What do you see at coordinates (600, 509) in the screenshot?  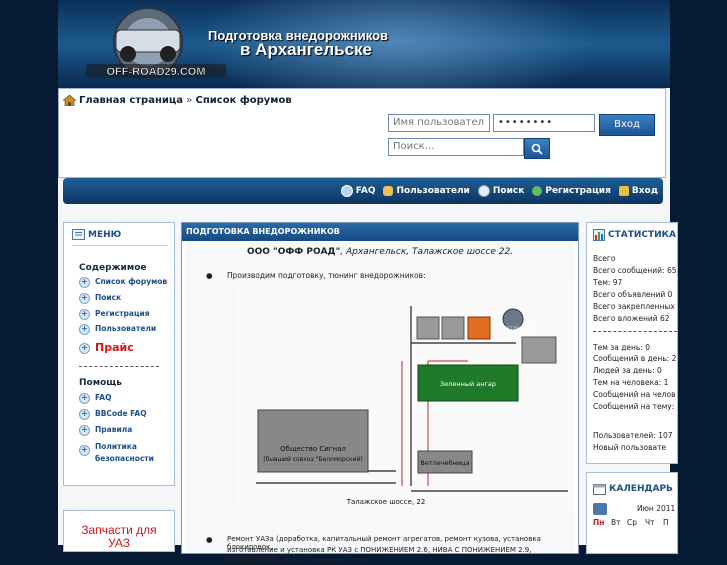 I see `calendar-prev-icon` at bounding box center [600, 509].